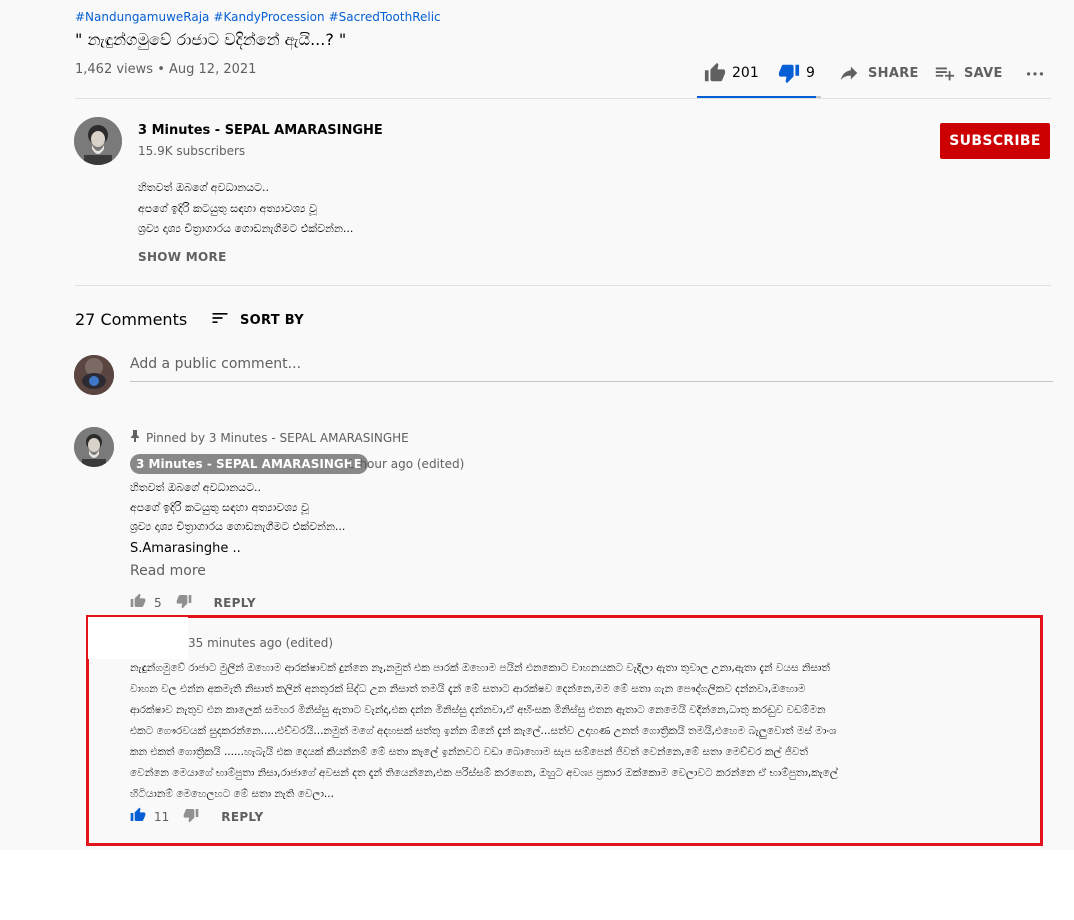 The width and height of the screenshot is (1074, 920). I want to click on video-actions: 201 9 SHARE SAVE, so click(880, 73).